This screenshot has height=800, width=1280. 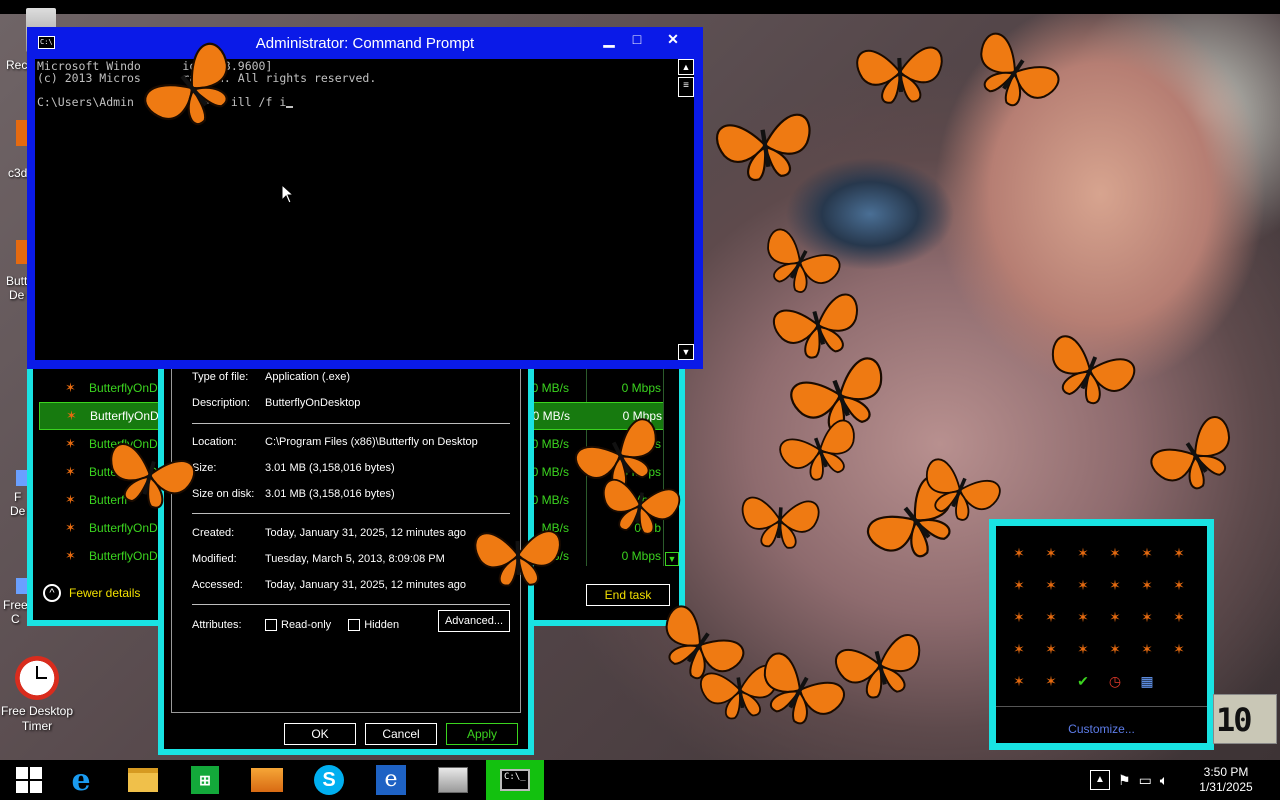 I want to click on taskbar-store: ⊞, so click(x=205, y=780).